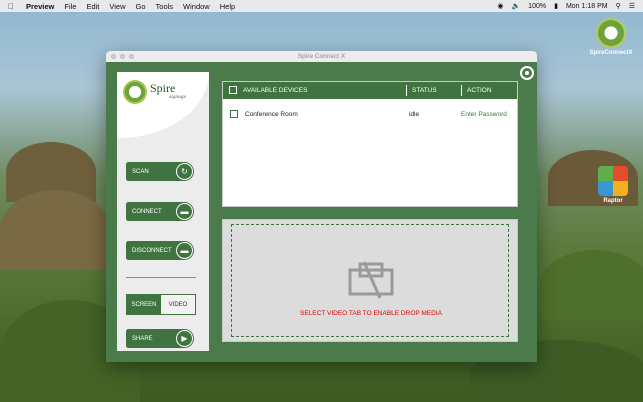 The height and width of the screenshot is (402, 643). What do you see at coordinates (184, 250) in the screenshot?
I see `disconnect-icon: ▬` at bounding box center [184, 250].